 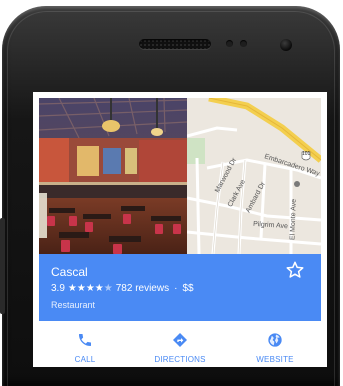 I want to click on light-sensor, so click(x=243, y=43).